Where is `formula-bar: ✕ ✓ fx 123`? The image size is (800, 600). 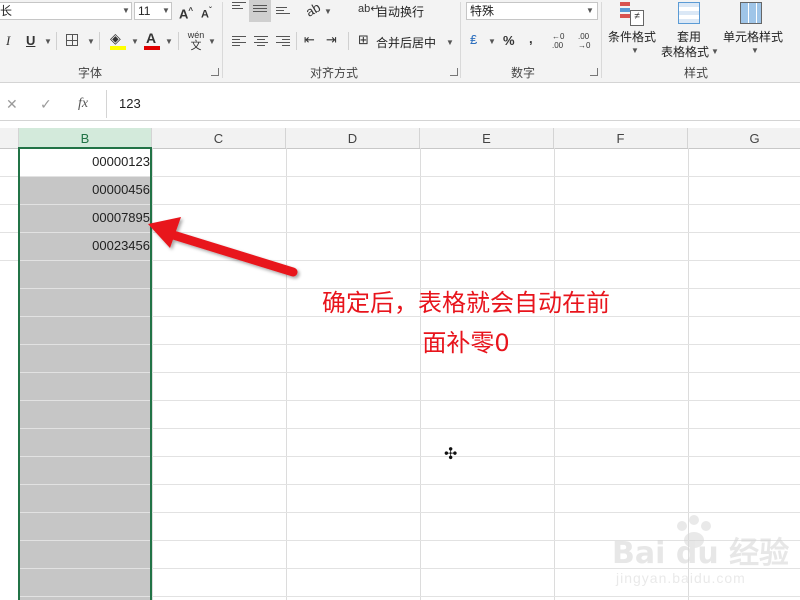
formula-bar: ✕ ✓ fx 123 is located at coordinates (400, 104).